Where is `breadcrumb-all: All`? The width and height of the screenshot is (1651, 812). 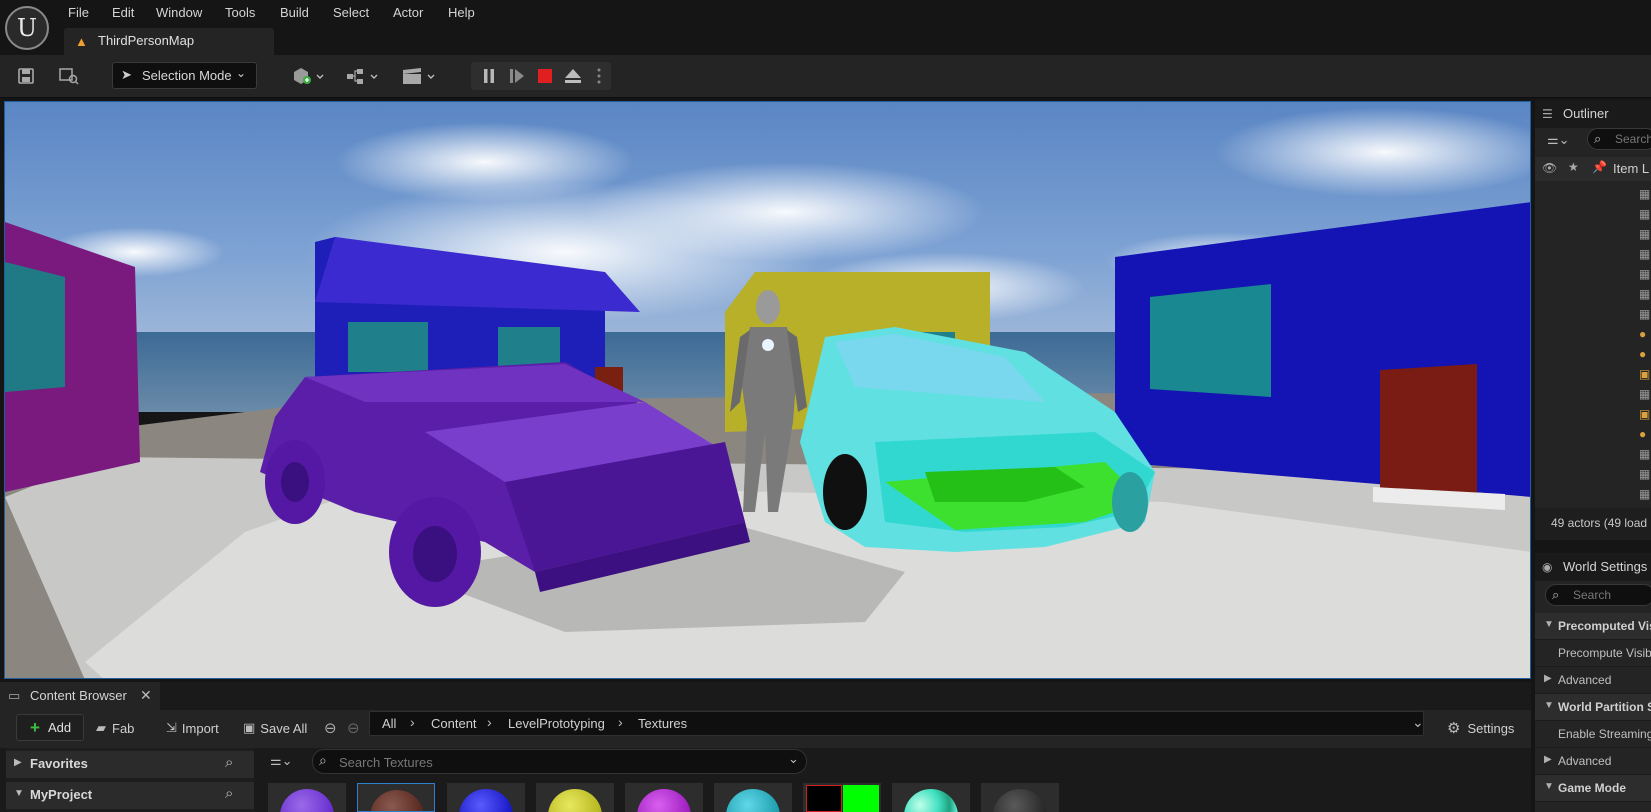
breadcrumb-all: All is located at coordinates (389, 723).